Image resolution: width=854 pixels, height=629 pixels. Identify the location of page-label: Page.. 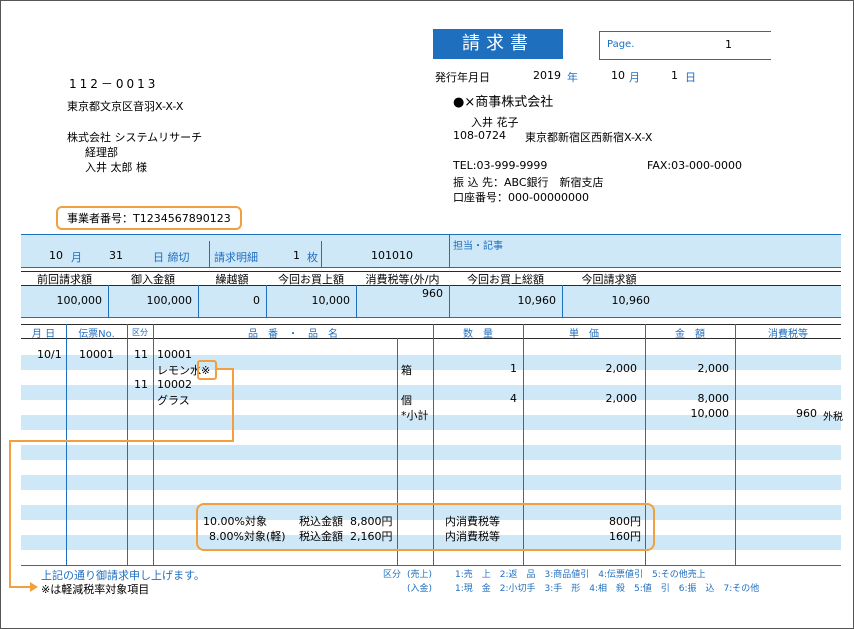
(621, 44).